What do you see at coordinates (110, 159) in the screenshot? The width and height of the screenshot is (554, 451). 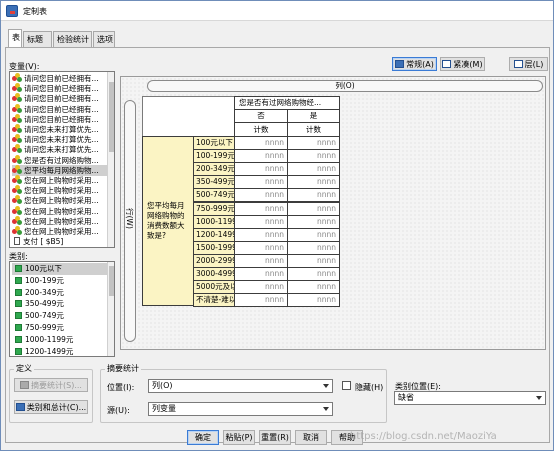 I see `variables-scrollbar` at bounding box center [110, 159].